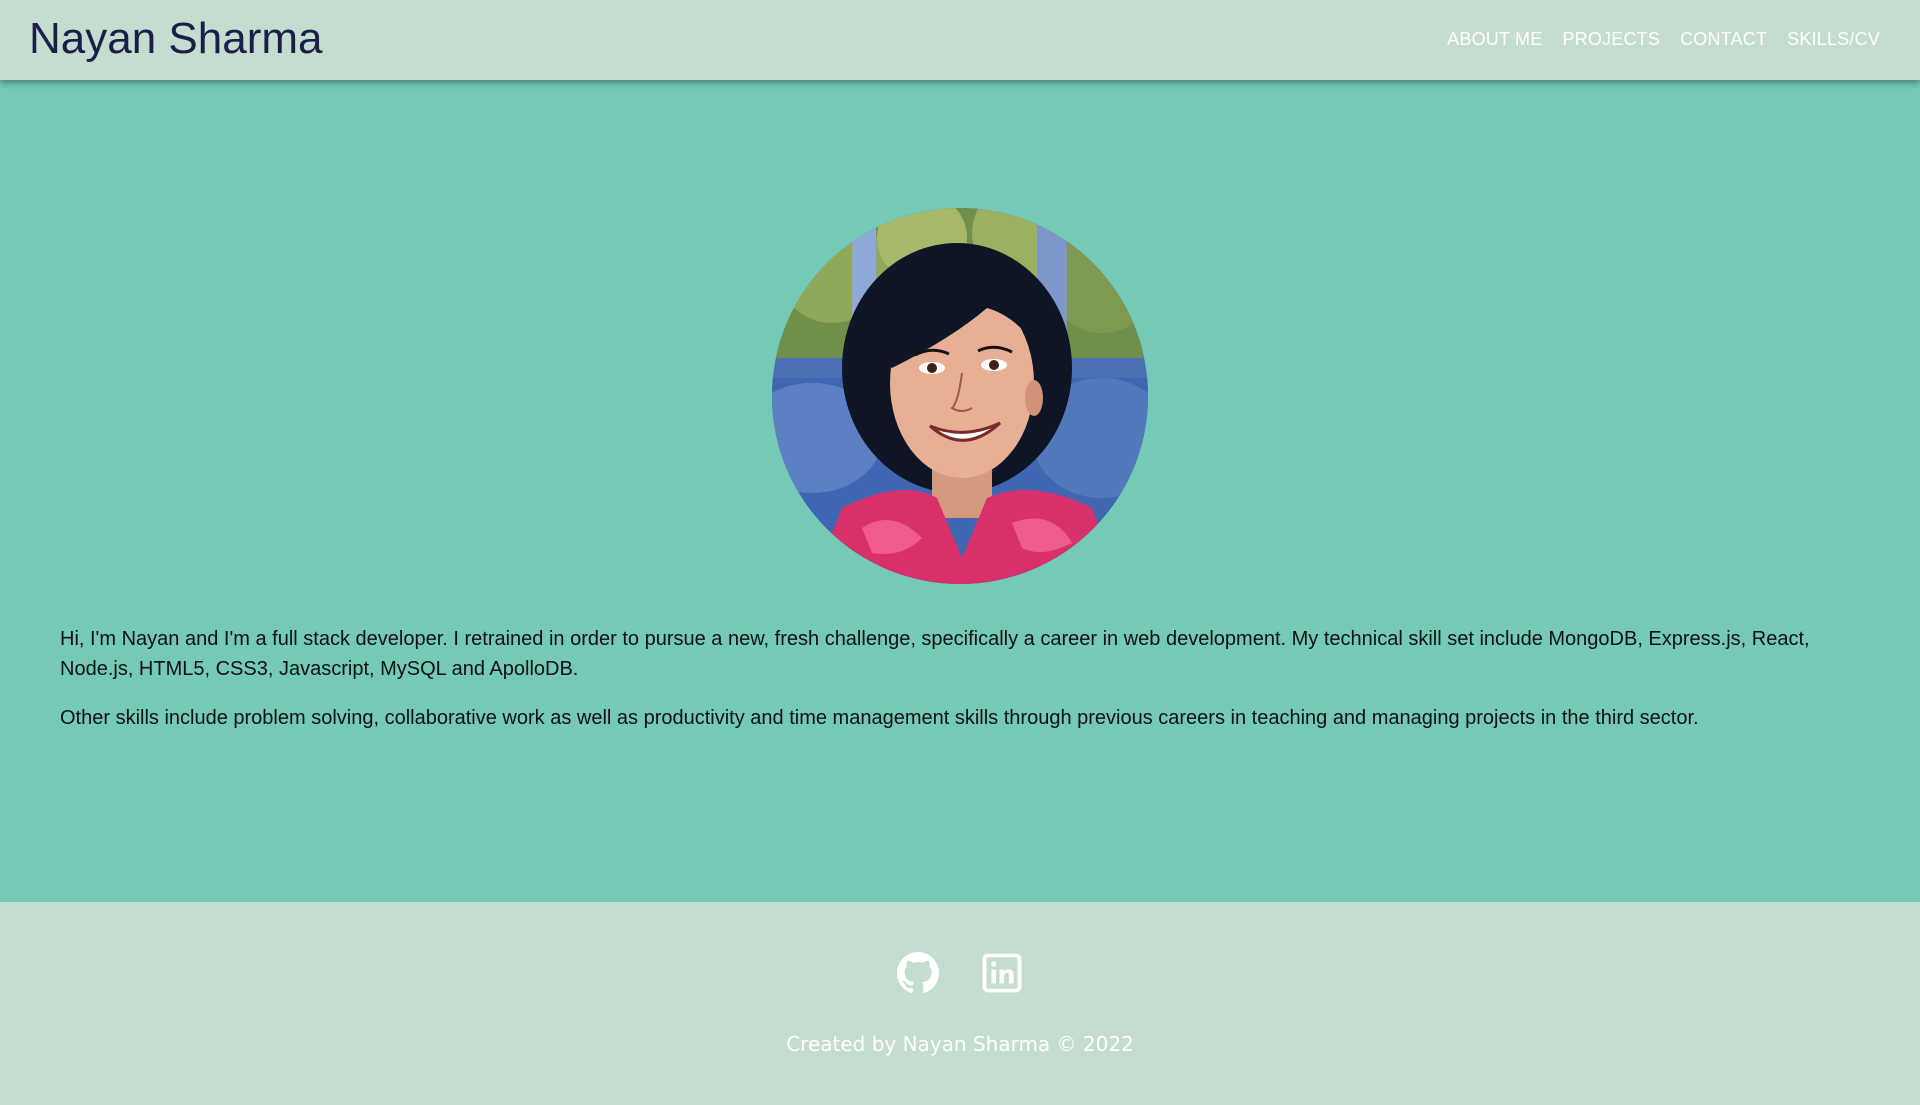 This screenshot has height=1105, width=1920. Describe the element at coordinates (175, 39) in the screenshot. I see `site-title: Nayan Sharma` at that location.